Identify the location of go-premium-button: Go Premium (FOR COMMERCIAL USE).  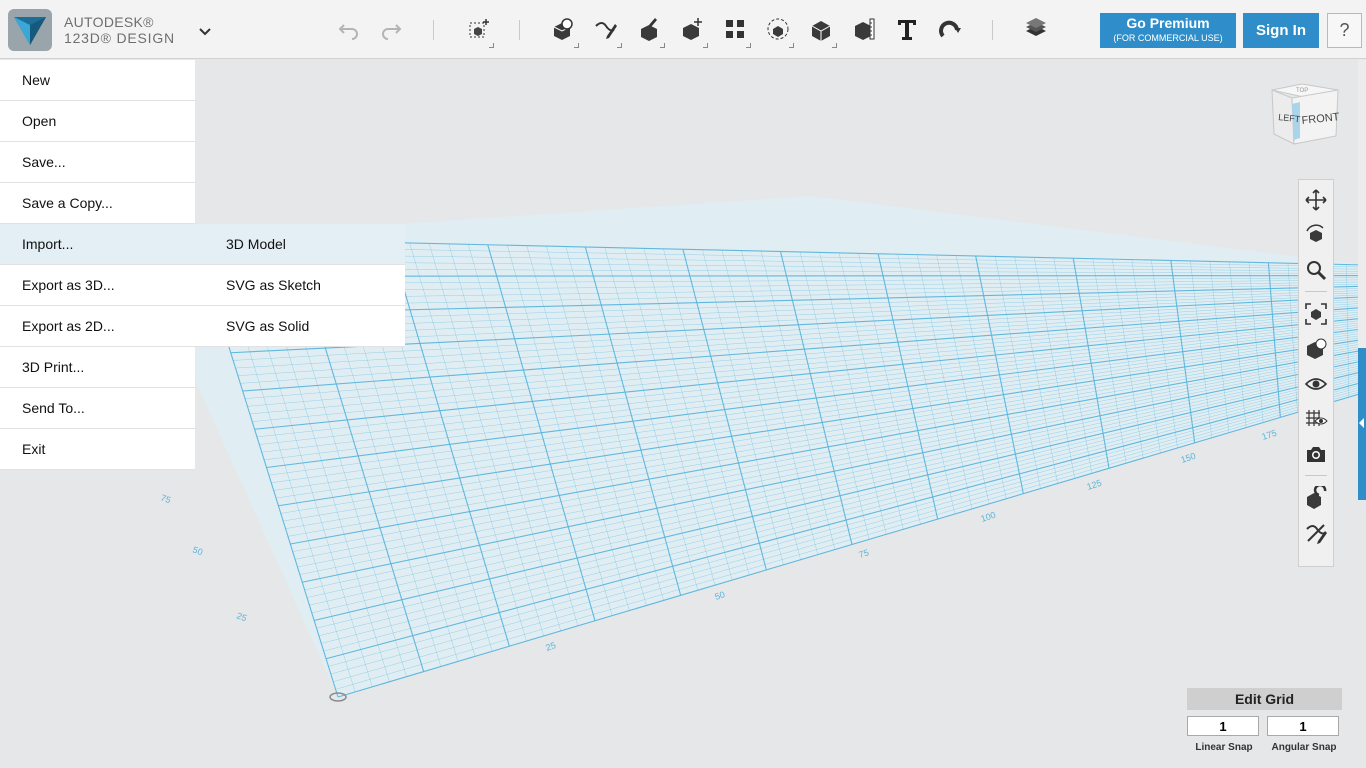
(1168, 30).